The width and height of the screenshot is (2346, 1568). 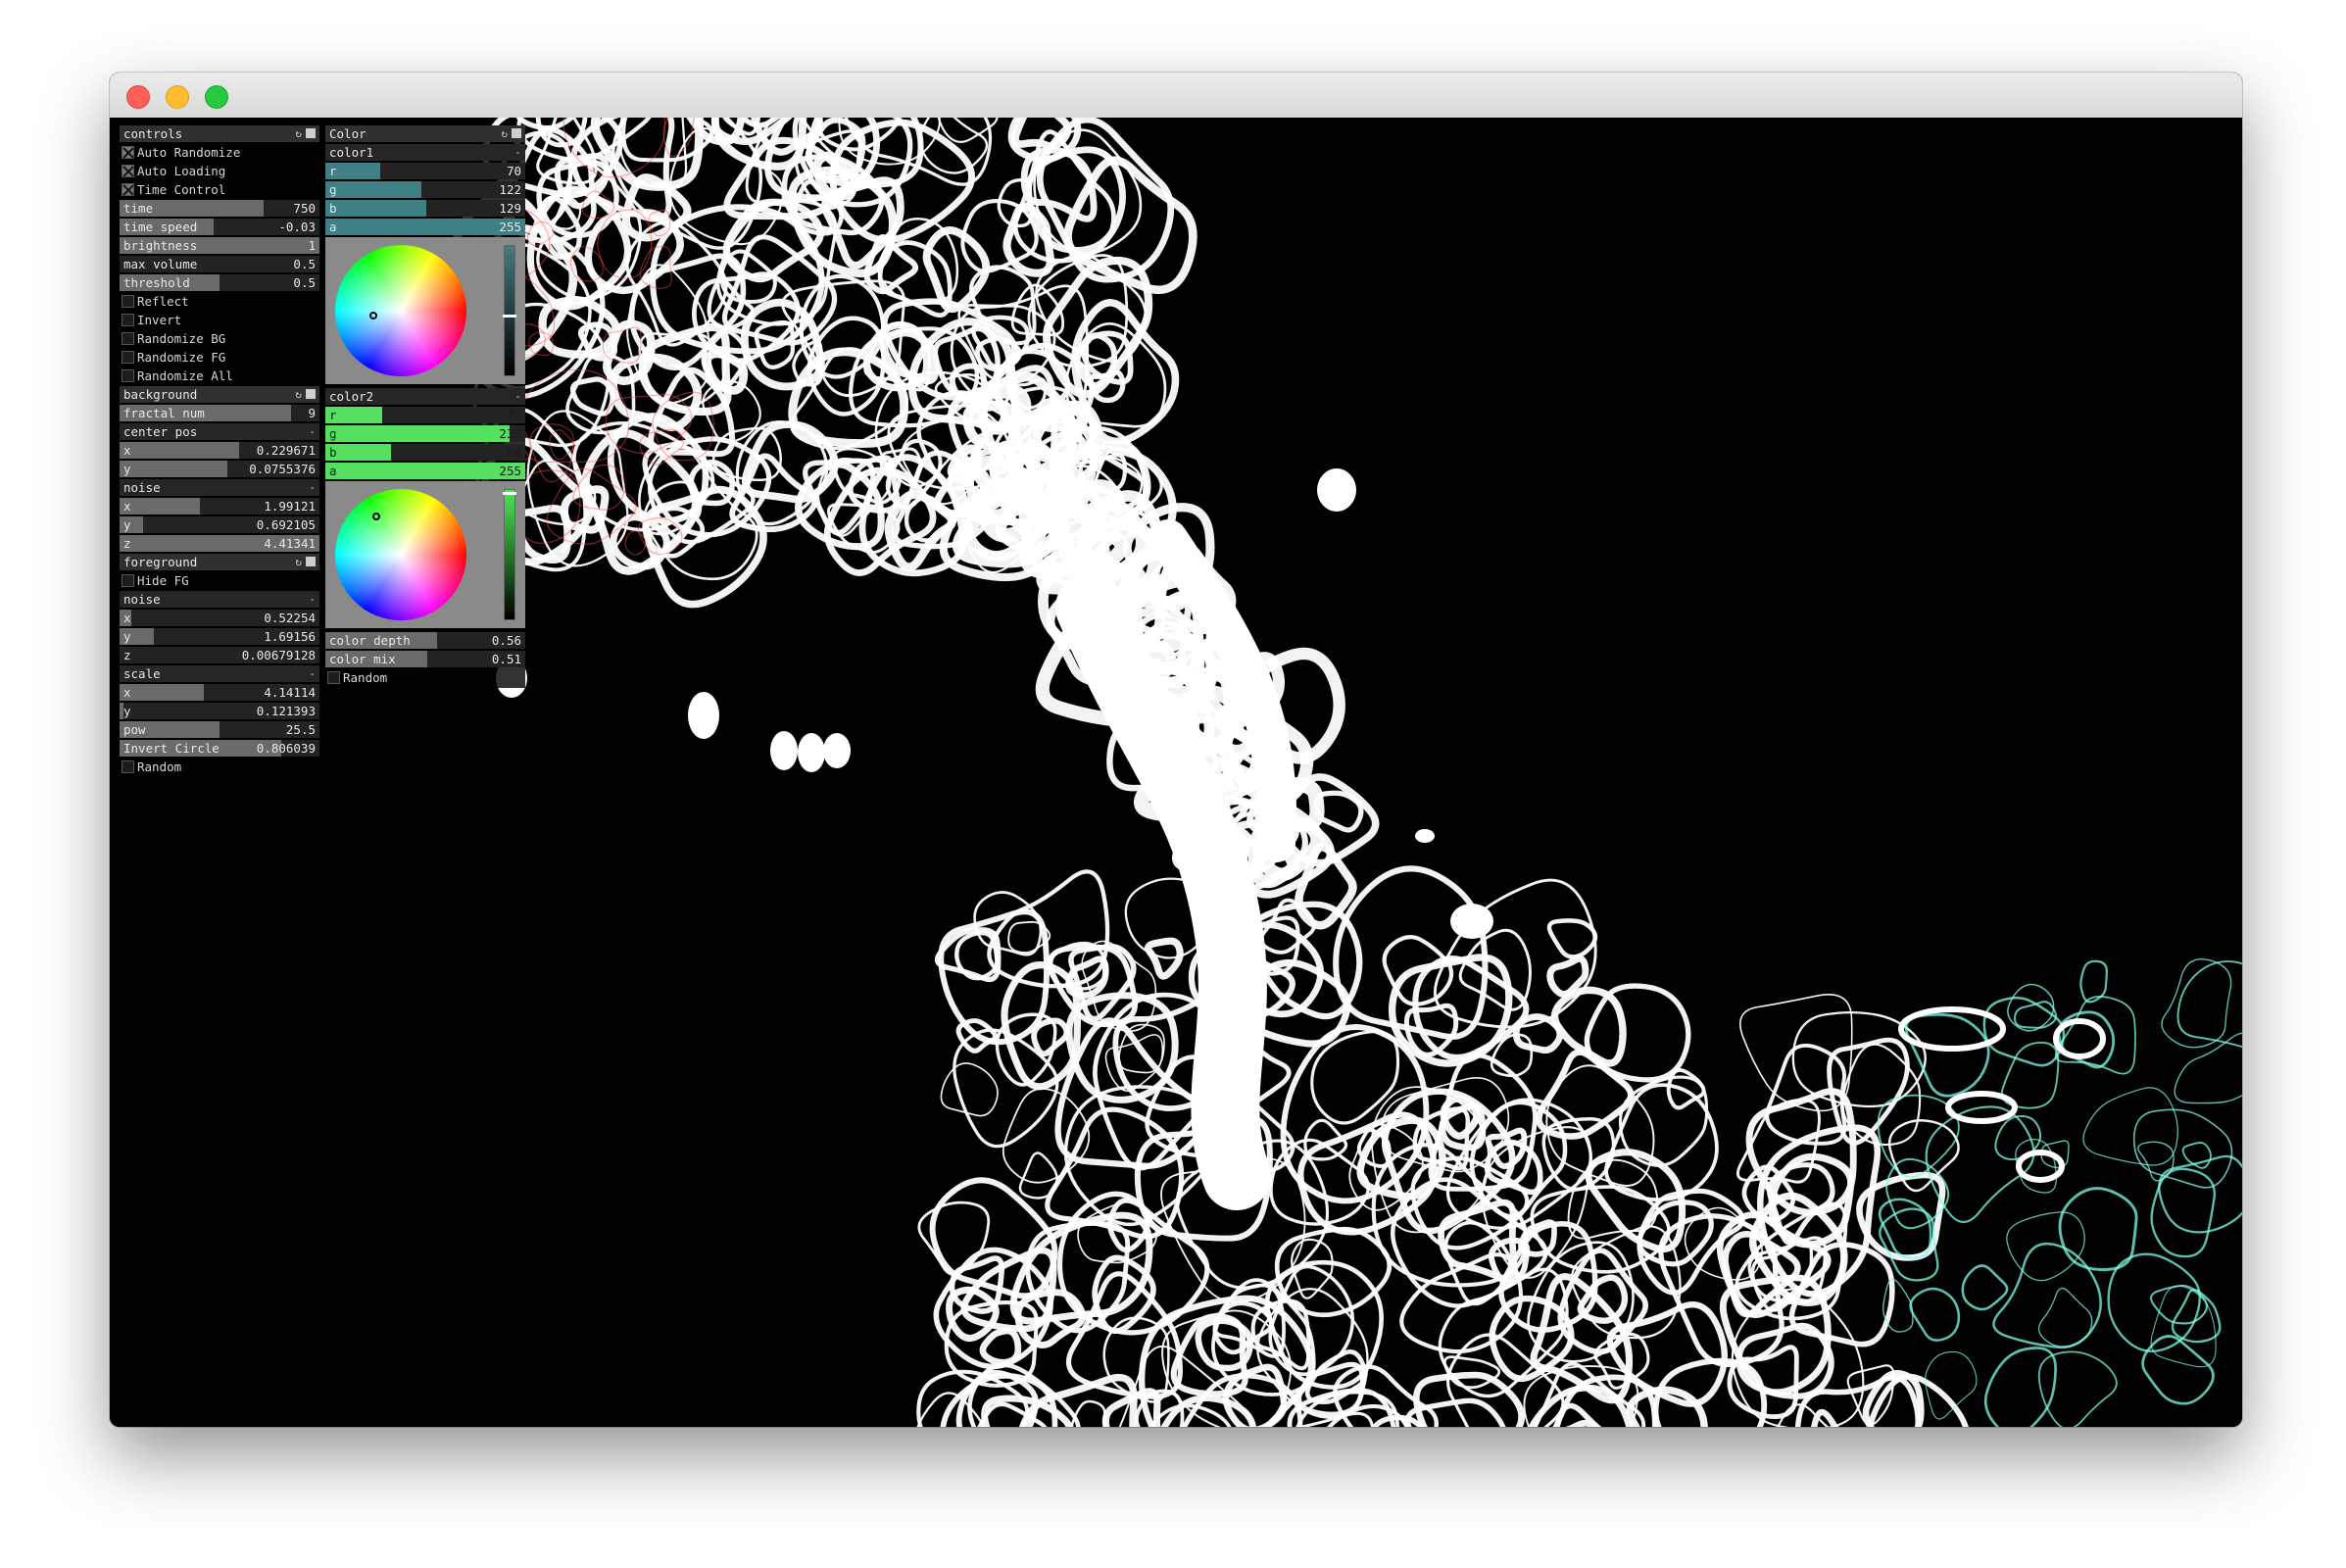 What do you see at coordinates (219, 618) in the screenshot?
I see `slider-fg-noise-x: x 0.52254` at bounding box center [219, 618].